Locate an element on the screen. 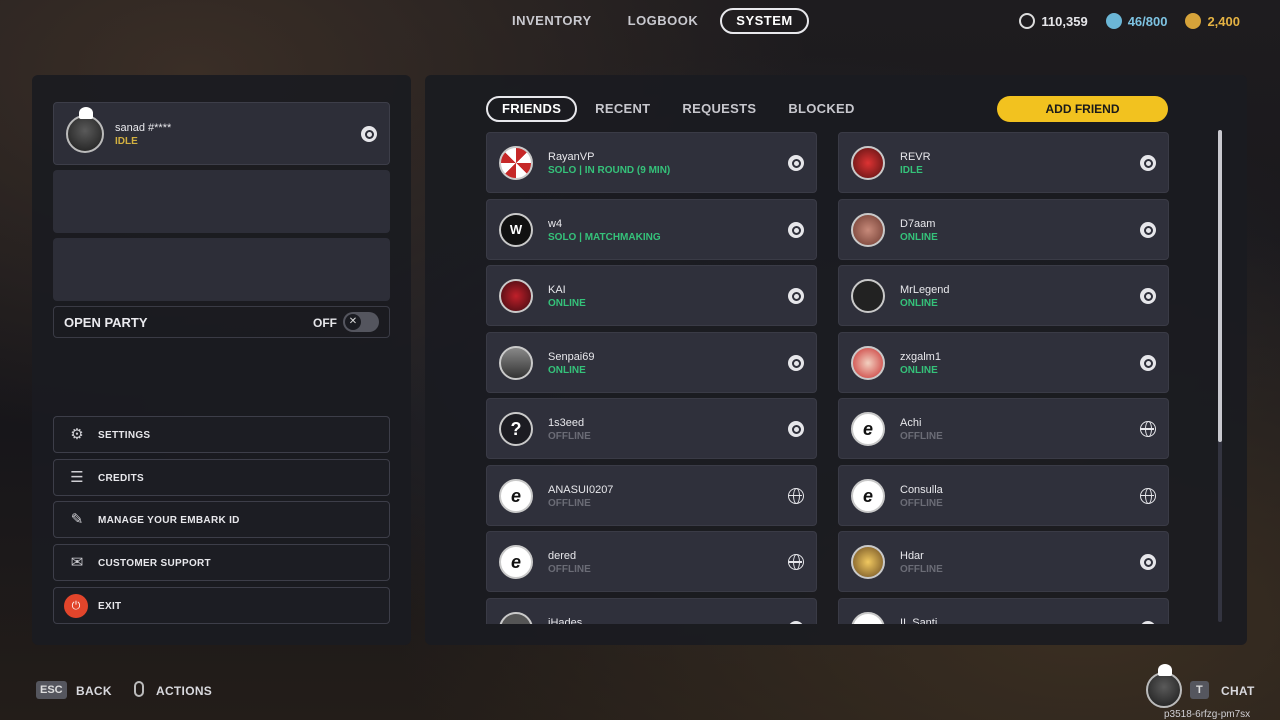 The image size is (1280, 720). friend-card: e dered OFFLINE is located at coordinates (651, 561).